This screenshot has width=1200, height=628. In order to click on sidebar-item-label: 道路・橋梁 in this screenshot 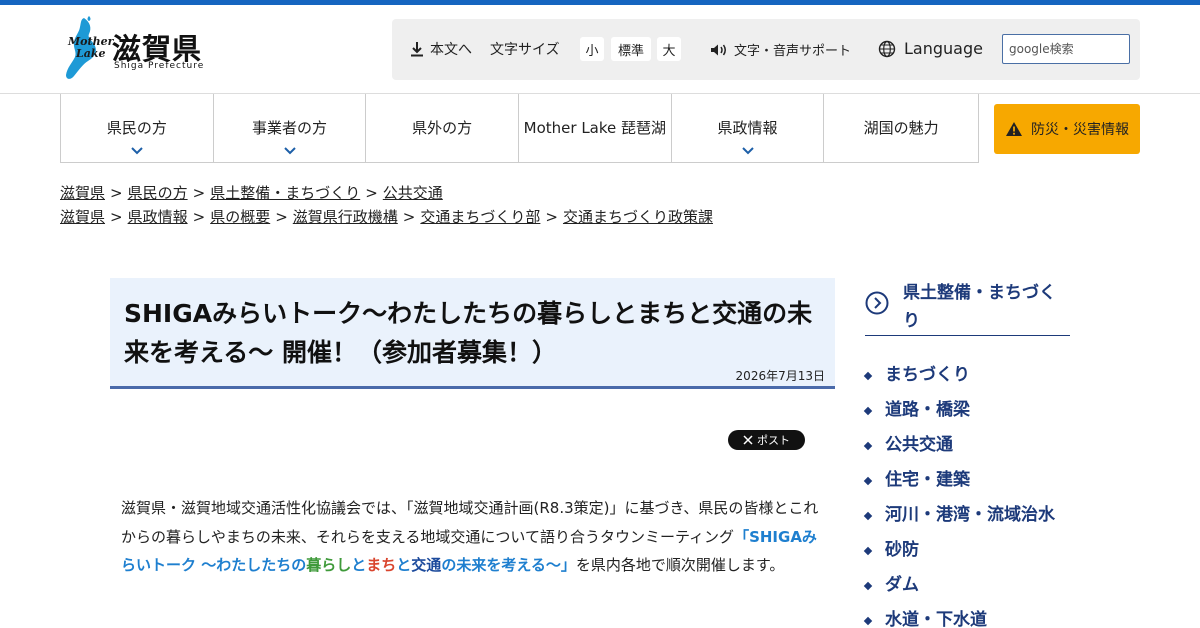, I will do `click(927, 410)`.